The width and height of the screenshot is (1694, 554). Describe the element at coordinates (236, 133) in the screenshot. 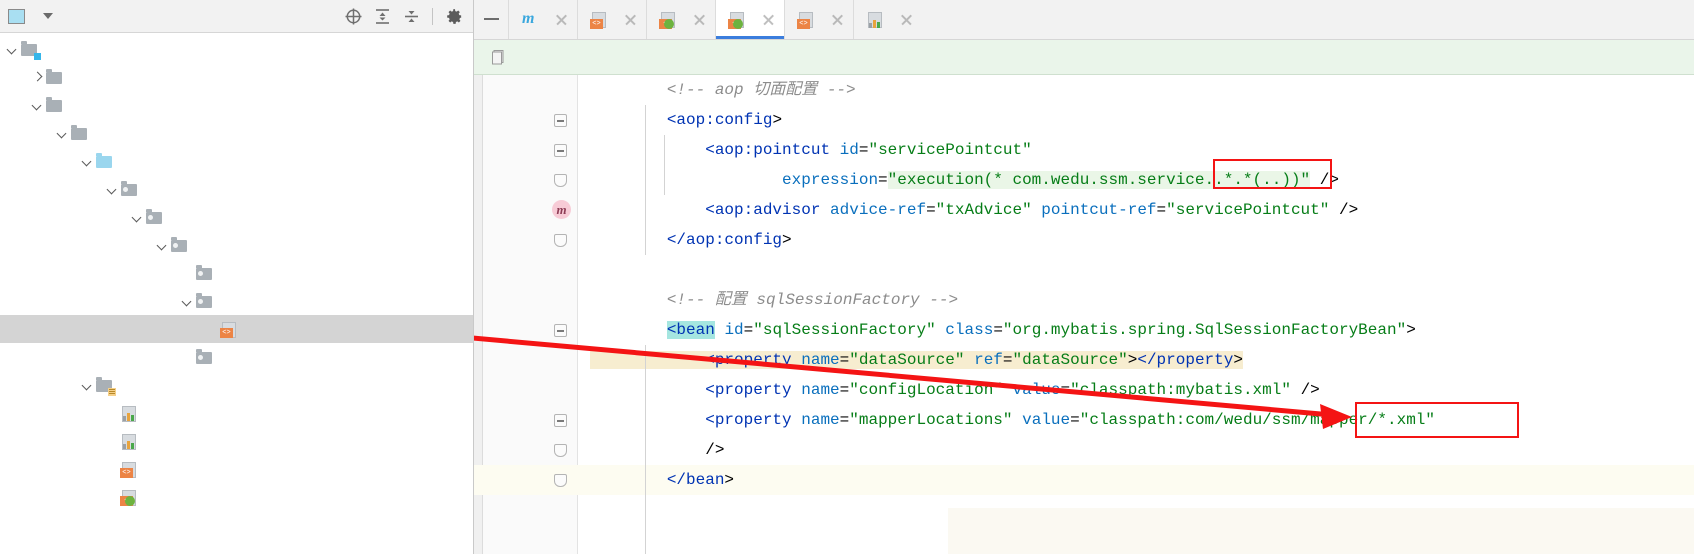

I see `tree-node-main` at that location.